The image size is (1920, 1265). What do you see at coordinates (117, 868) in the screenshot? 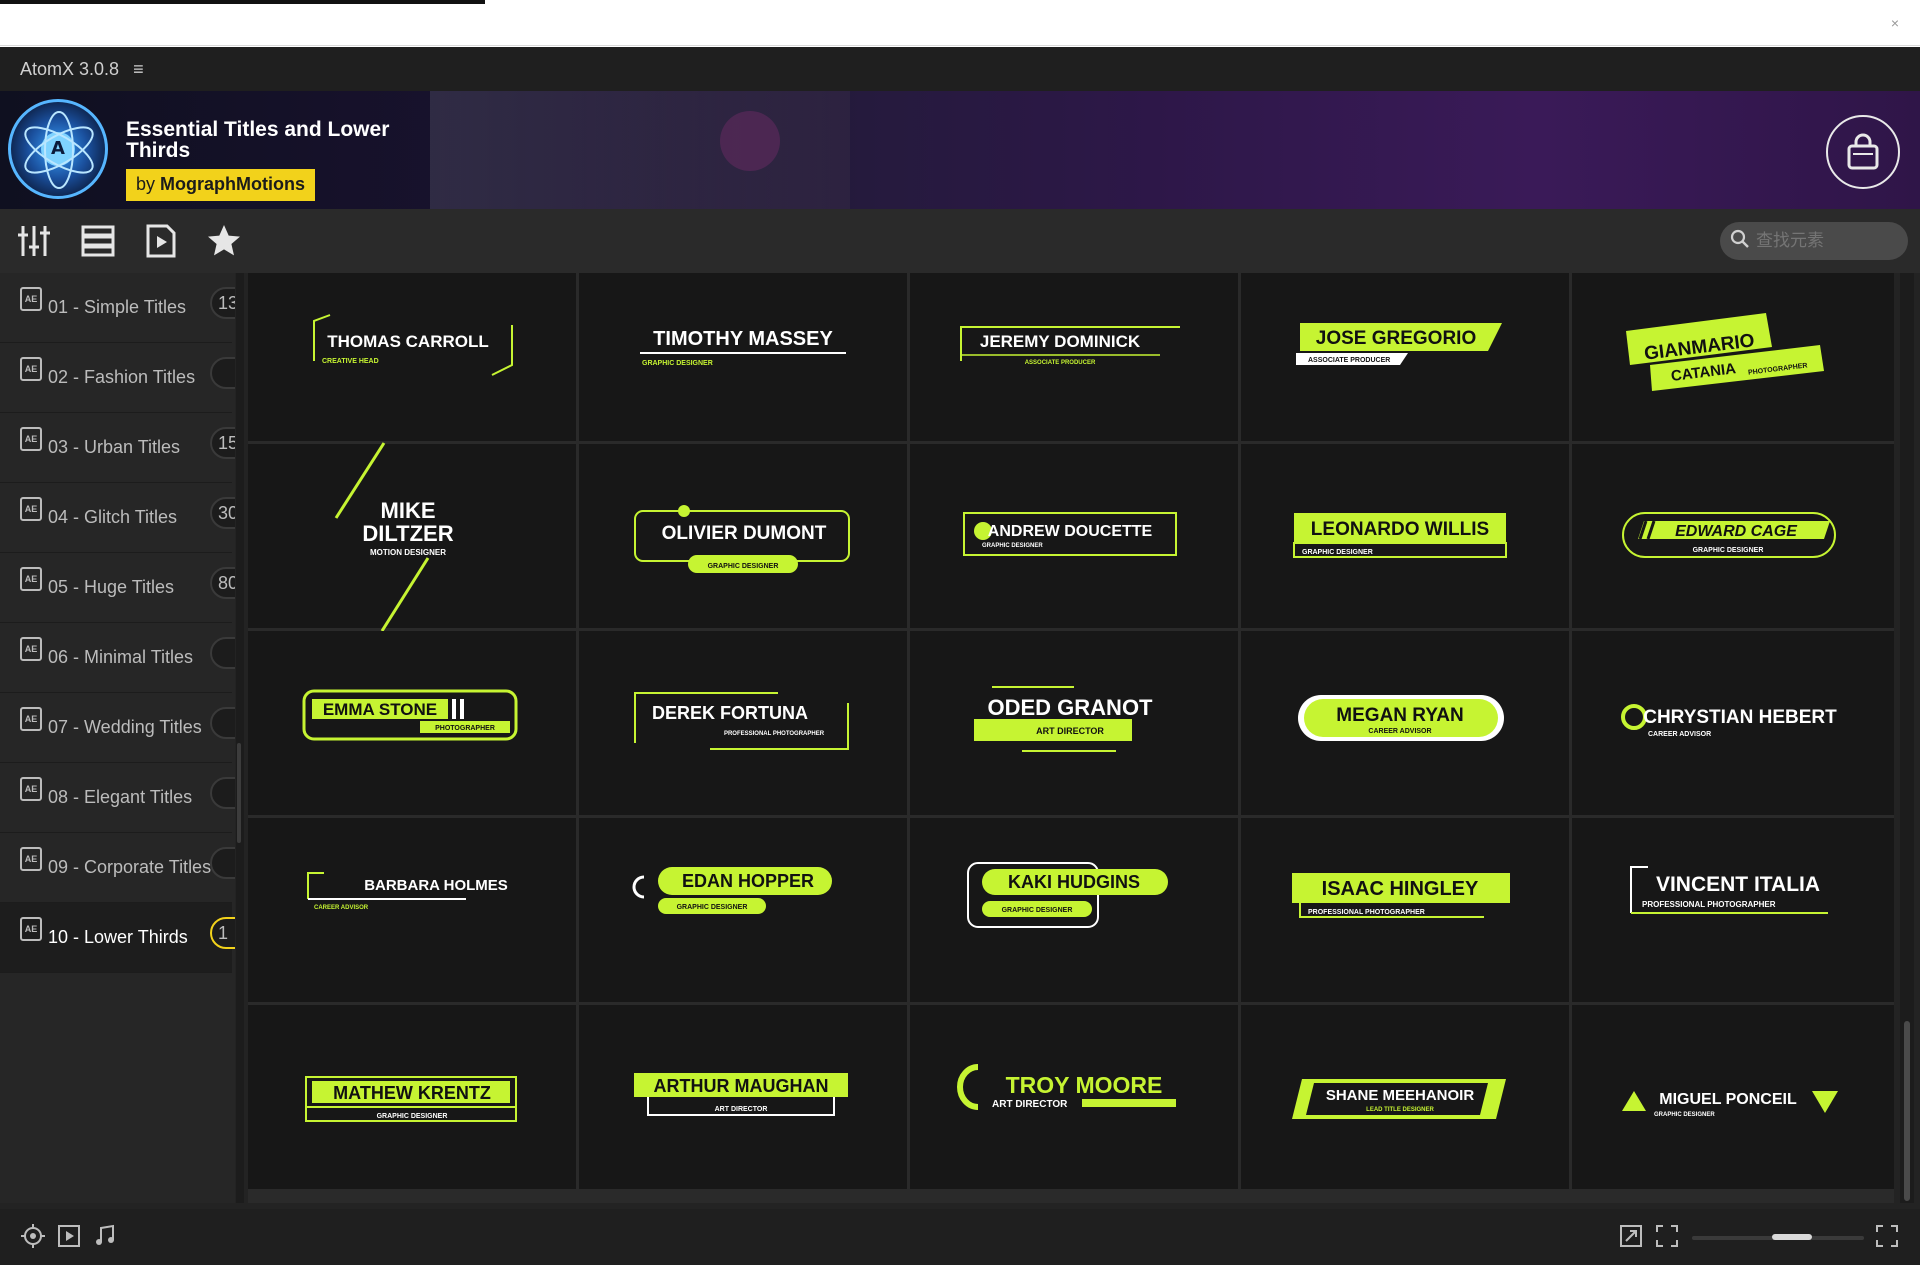
I see `sidebar-item-corporate-titles: AE 09 - Corporate Titles` at bounding box center [117, 868].